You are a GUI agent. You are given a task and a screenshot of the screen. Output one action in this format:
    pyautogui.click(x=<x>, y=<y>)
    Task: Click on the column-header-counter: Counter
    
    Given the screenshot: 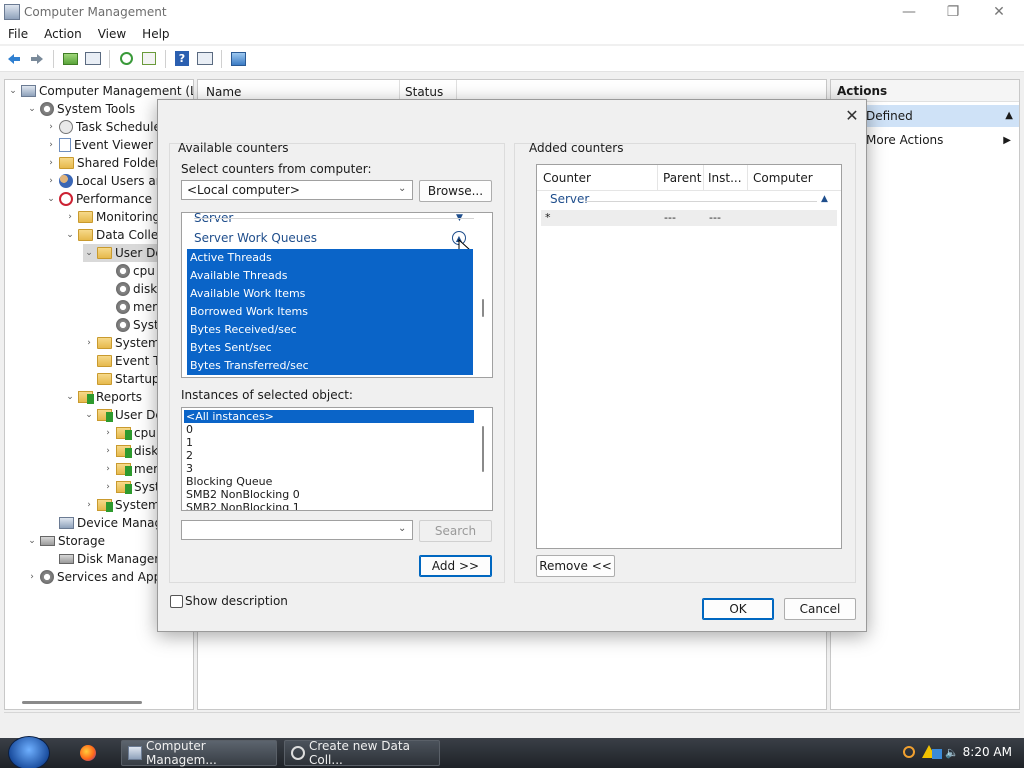 What is the action you would take?
    pyautogui.click(x=567, y=178)
    